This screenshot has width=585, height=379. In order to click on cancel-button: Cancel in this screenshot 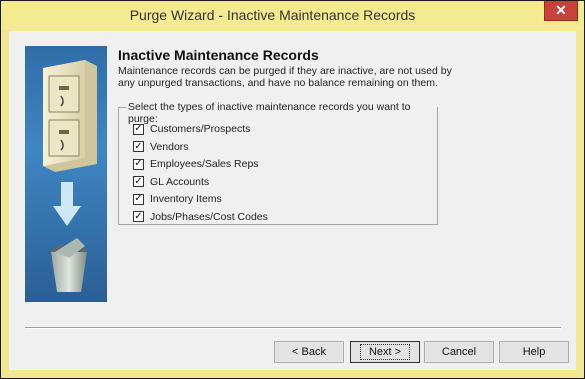, I will do `click(459, 352)`.